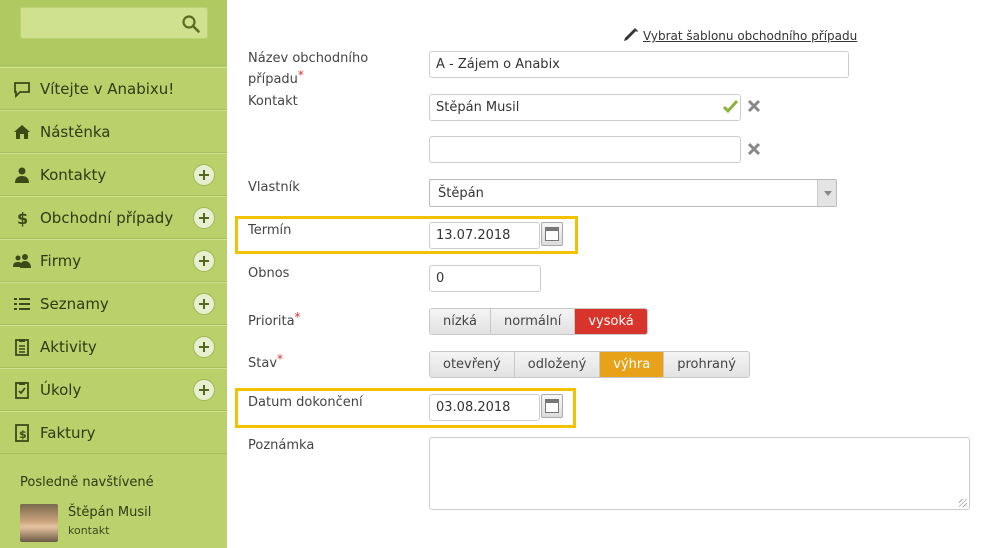 Image resolution: width=1001 pixels, height=548 pixels. Describe the element at coordinates (461, 193) in the screenshot. I see `owner-value: Štěpán` at that location.